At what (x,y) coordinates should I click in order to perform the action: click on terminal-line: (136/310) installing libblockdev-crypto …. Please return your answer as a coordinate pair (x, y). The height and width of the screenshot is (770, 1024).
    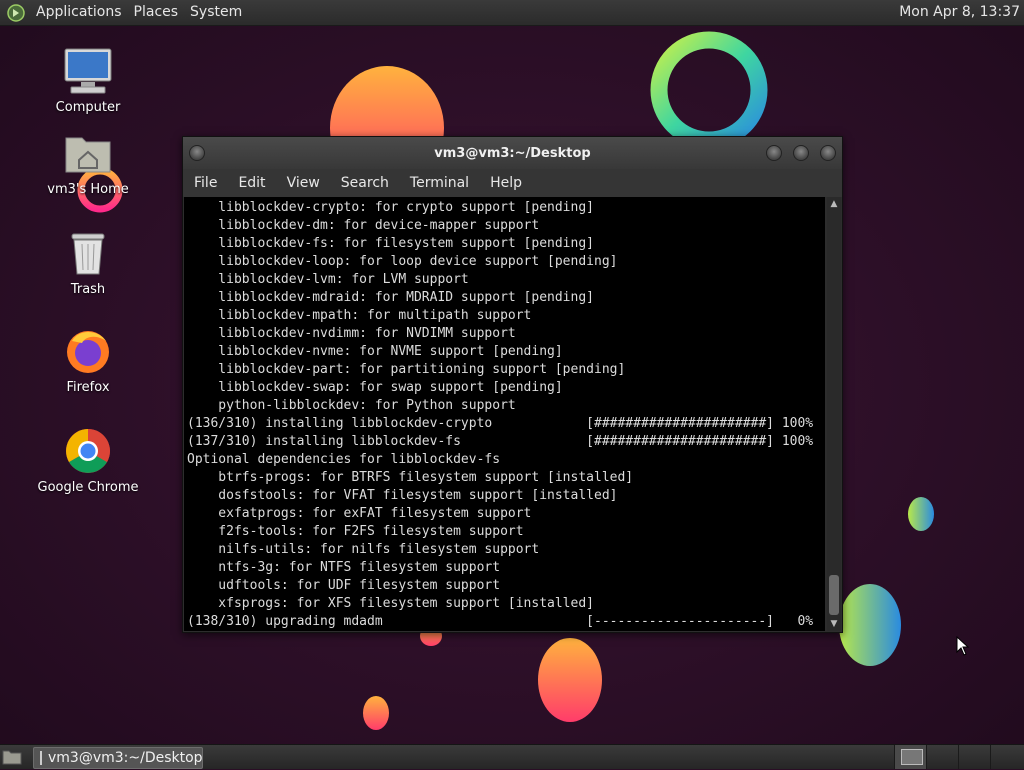
    Looking at the image, I should click on (500, 423).